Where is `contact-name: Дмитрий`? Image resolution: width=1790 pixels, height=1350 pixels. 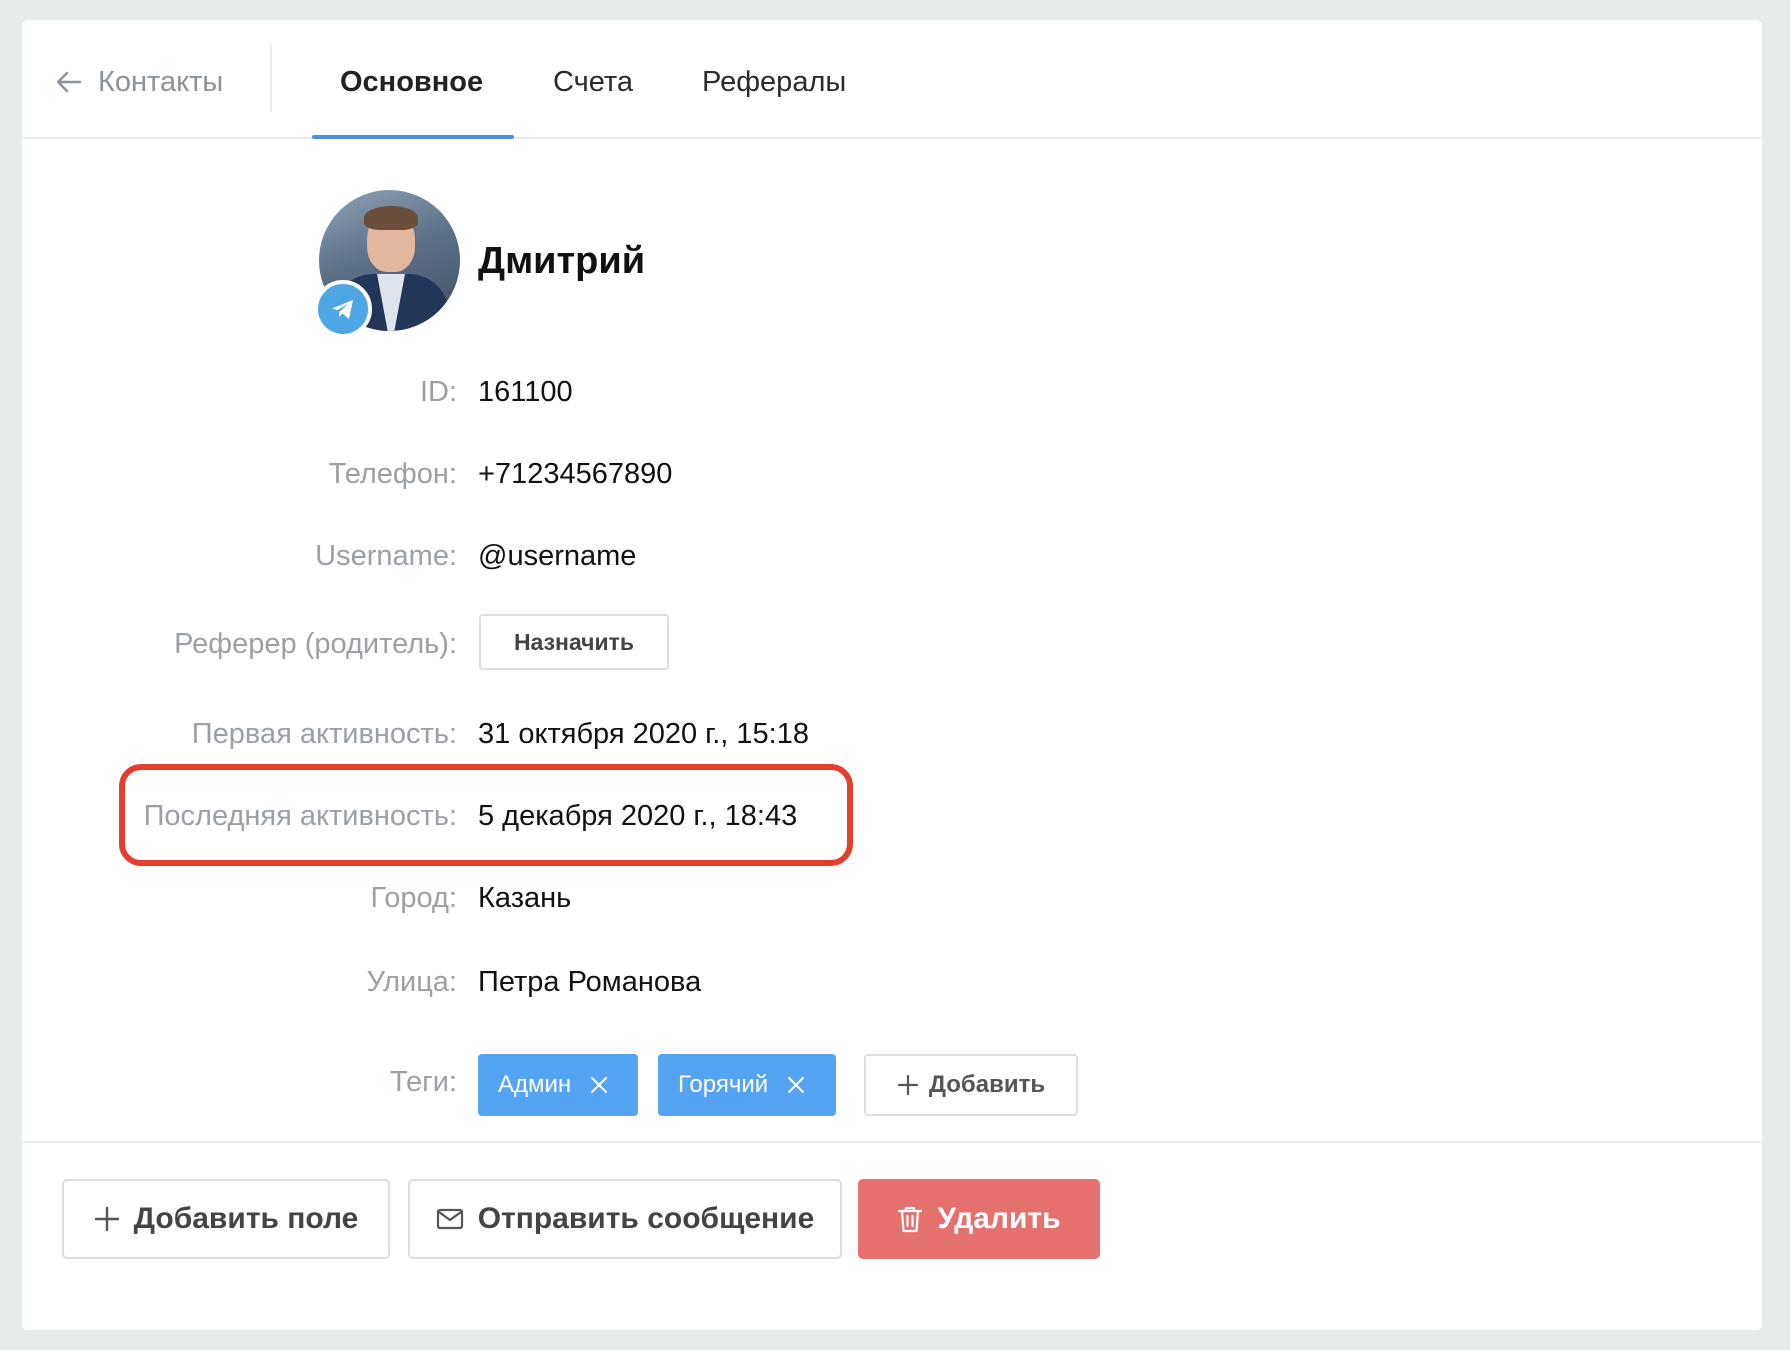 contact-name: Дмитрий is located at coordinates (562, 261).